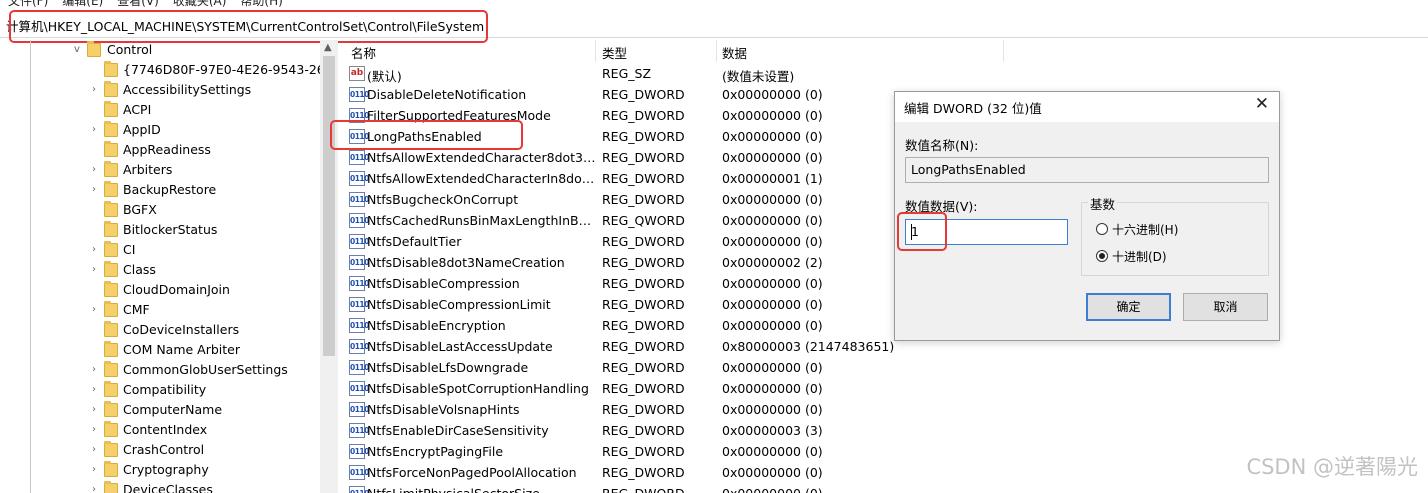 The height and width of the screenshot is (493, 1428). What do you see at coordinates (28, 4) in the screenshot?
I see `menu-item: 文件(F)` at bounding box center [28, 4].